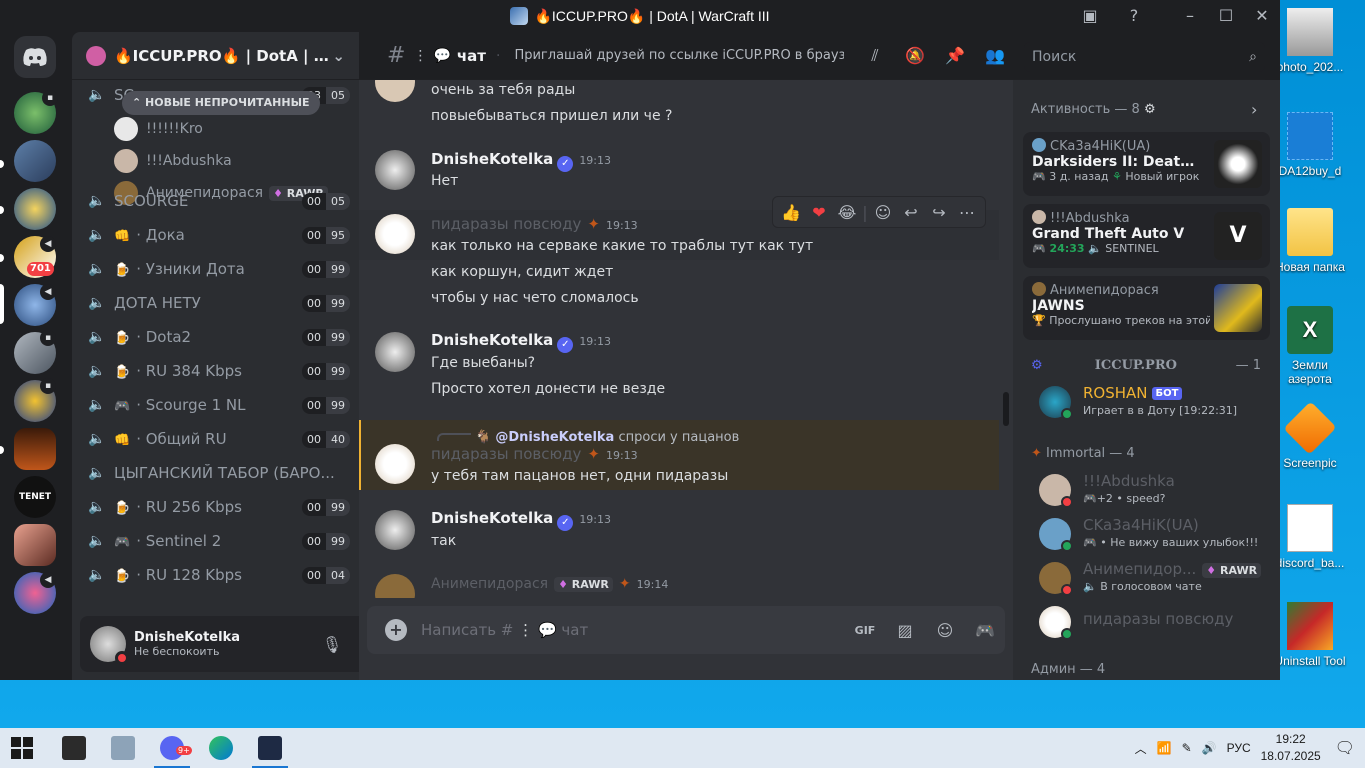 Image resolution: width=1365 pixels, height=768 pixels. Describe the element at coordinates (847, 212) in the screenshot. I see `laugh-reaction-icon: 😂` at that location.